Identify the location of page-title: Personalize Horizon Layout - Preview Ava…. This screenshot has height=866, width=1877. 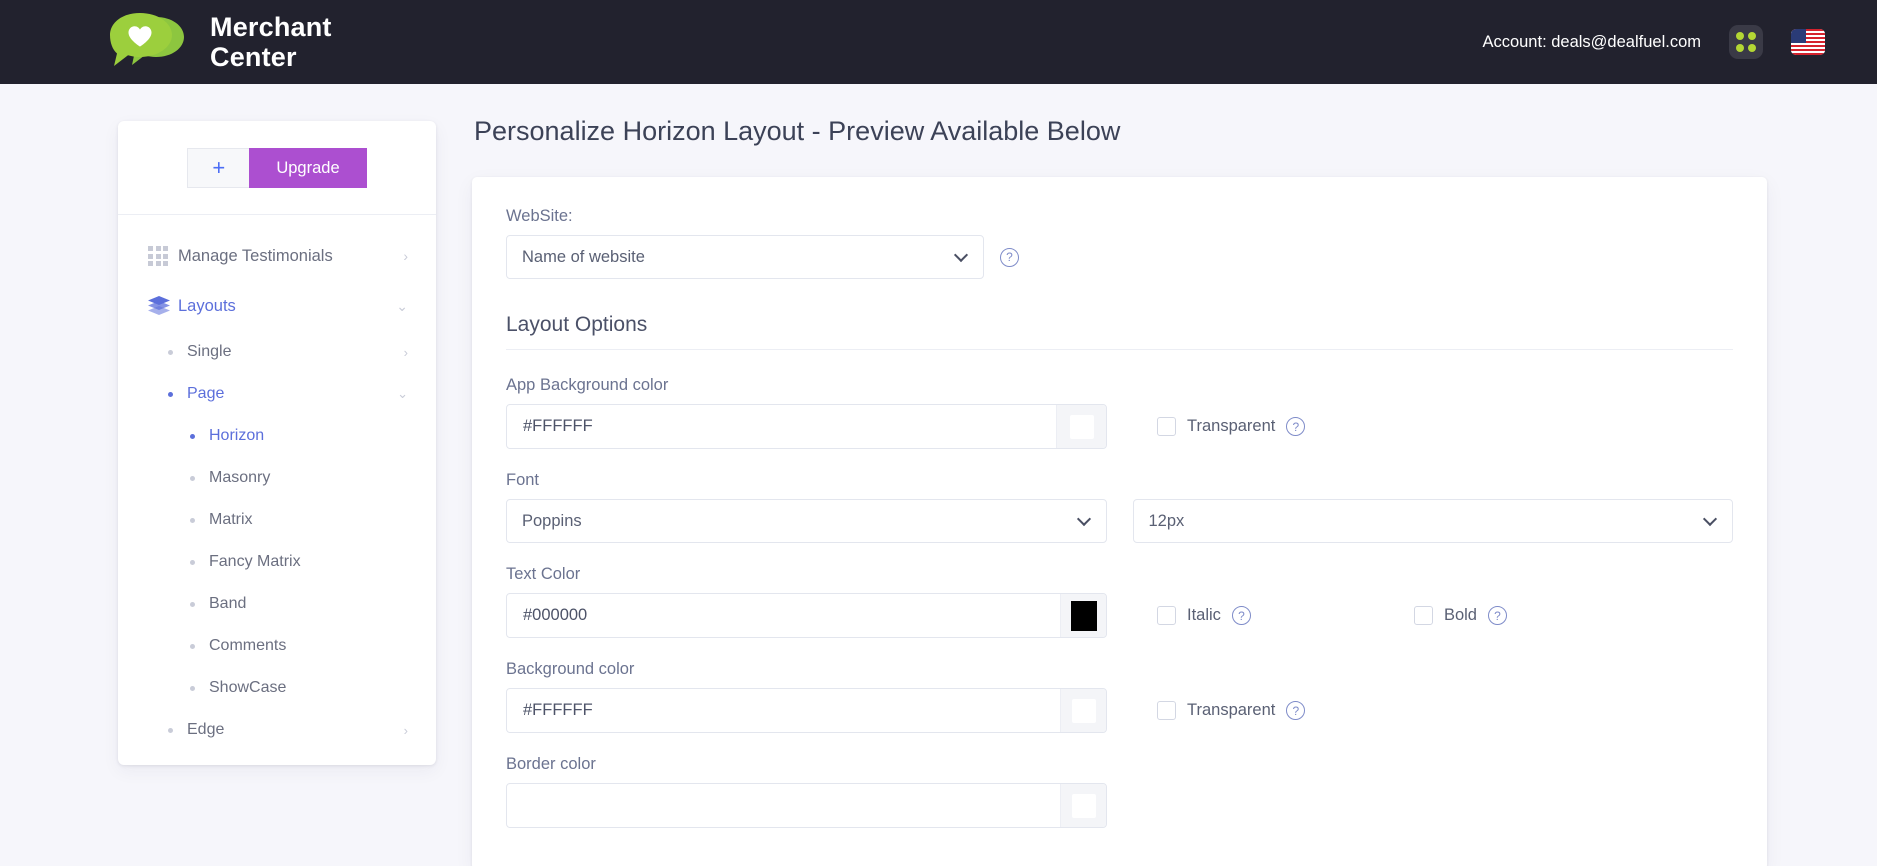
(797, 131).